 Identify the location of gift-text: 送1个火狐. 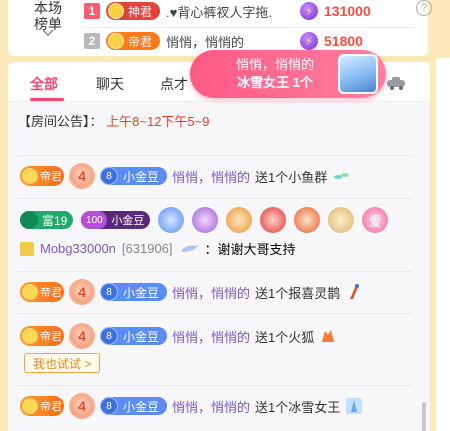
(285, 337).